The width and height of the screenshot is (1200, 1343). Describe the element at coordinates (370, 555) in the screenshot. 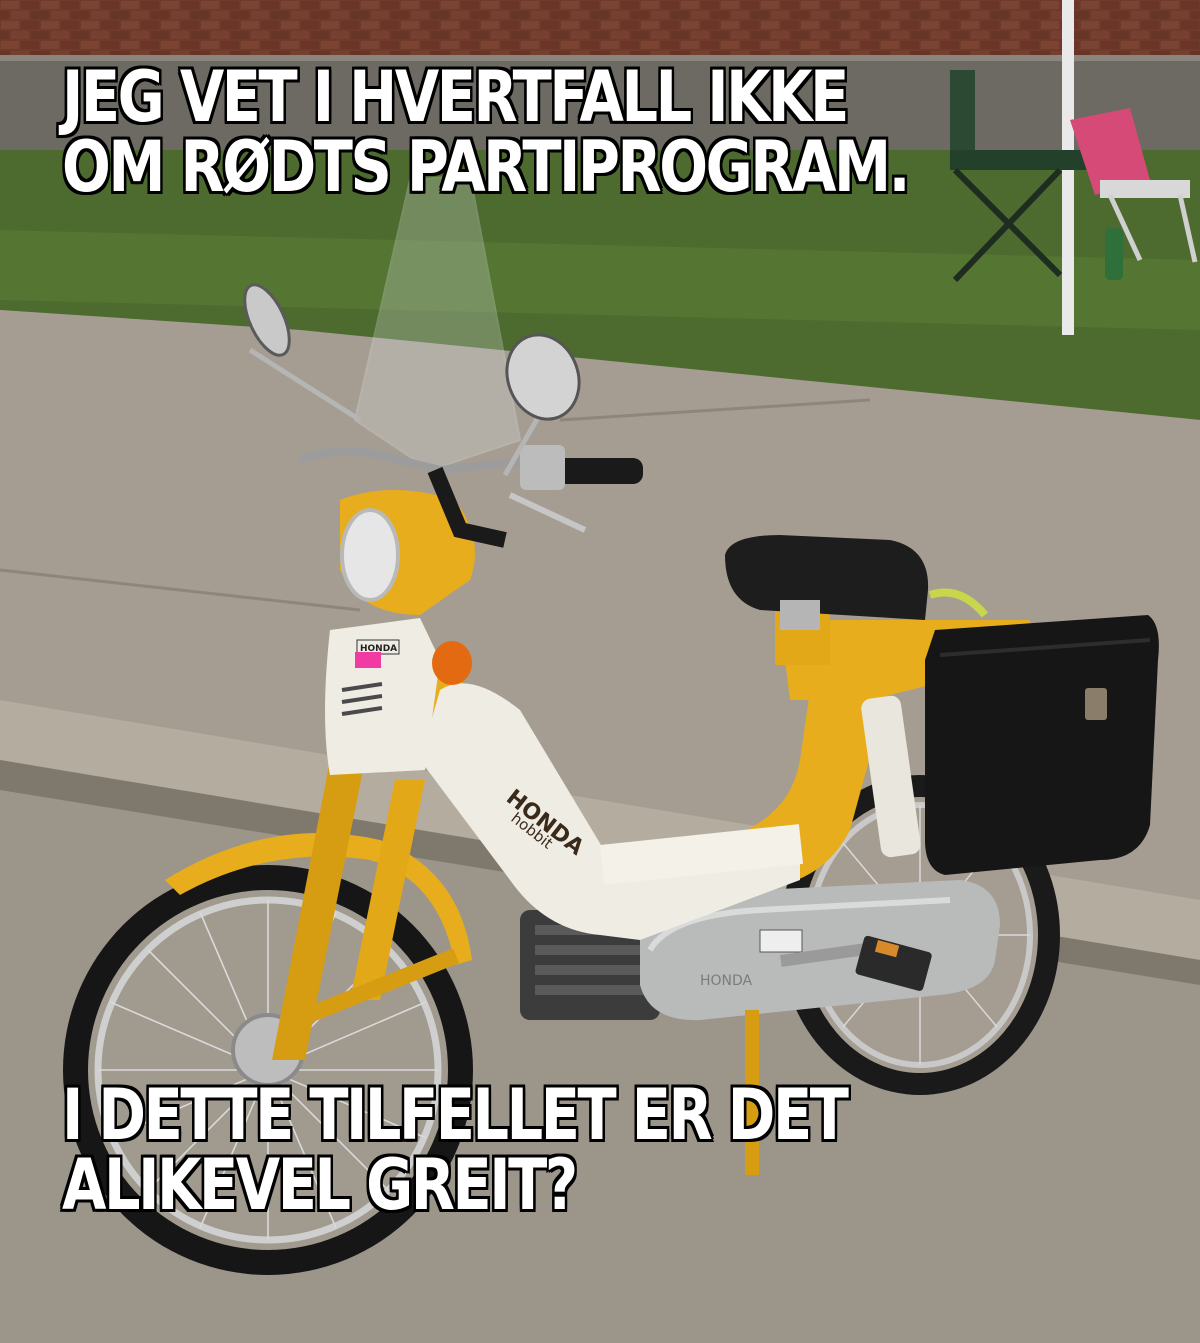

I see `headlight` at that location.